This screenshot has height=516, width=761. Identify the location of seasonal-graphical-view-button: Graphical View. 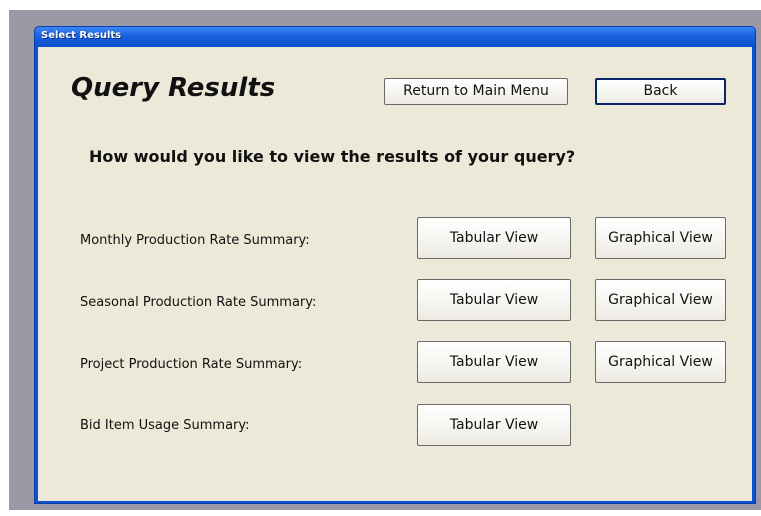
(660, 300).